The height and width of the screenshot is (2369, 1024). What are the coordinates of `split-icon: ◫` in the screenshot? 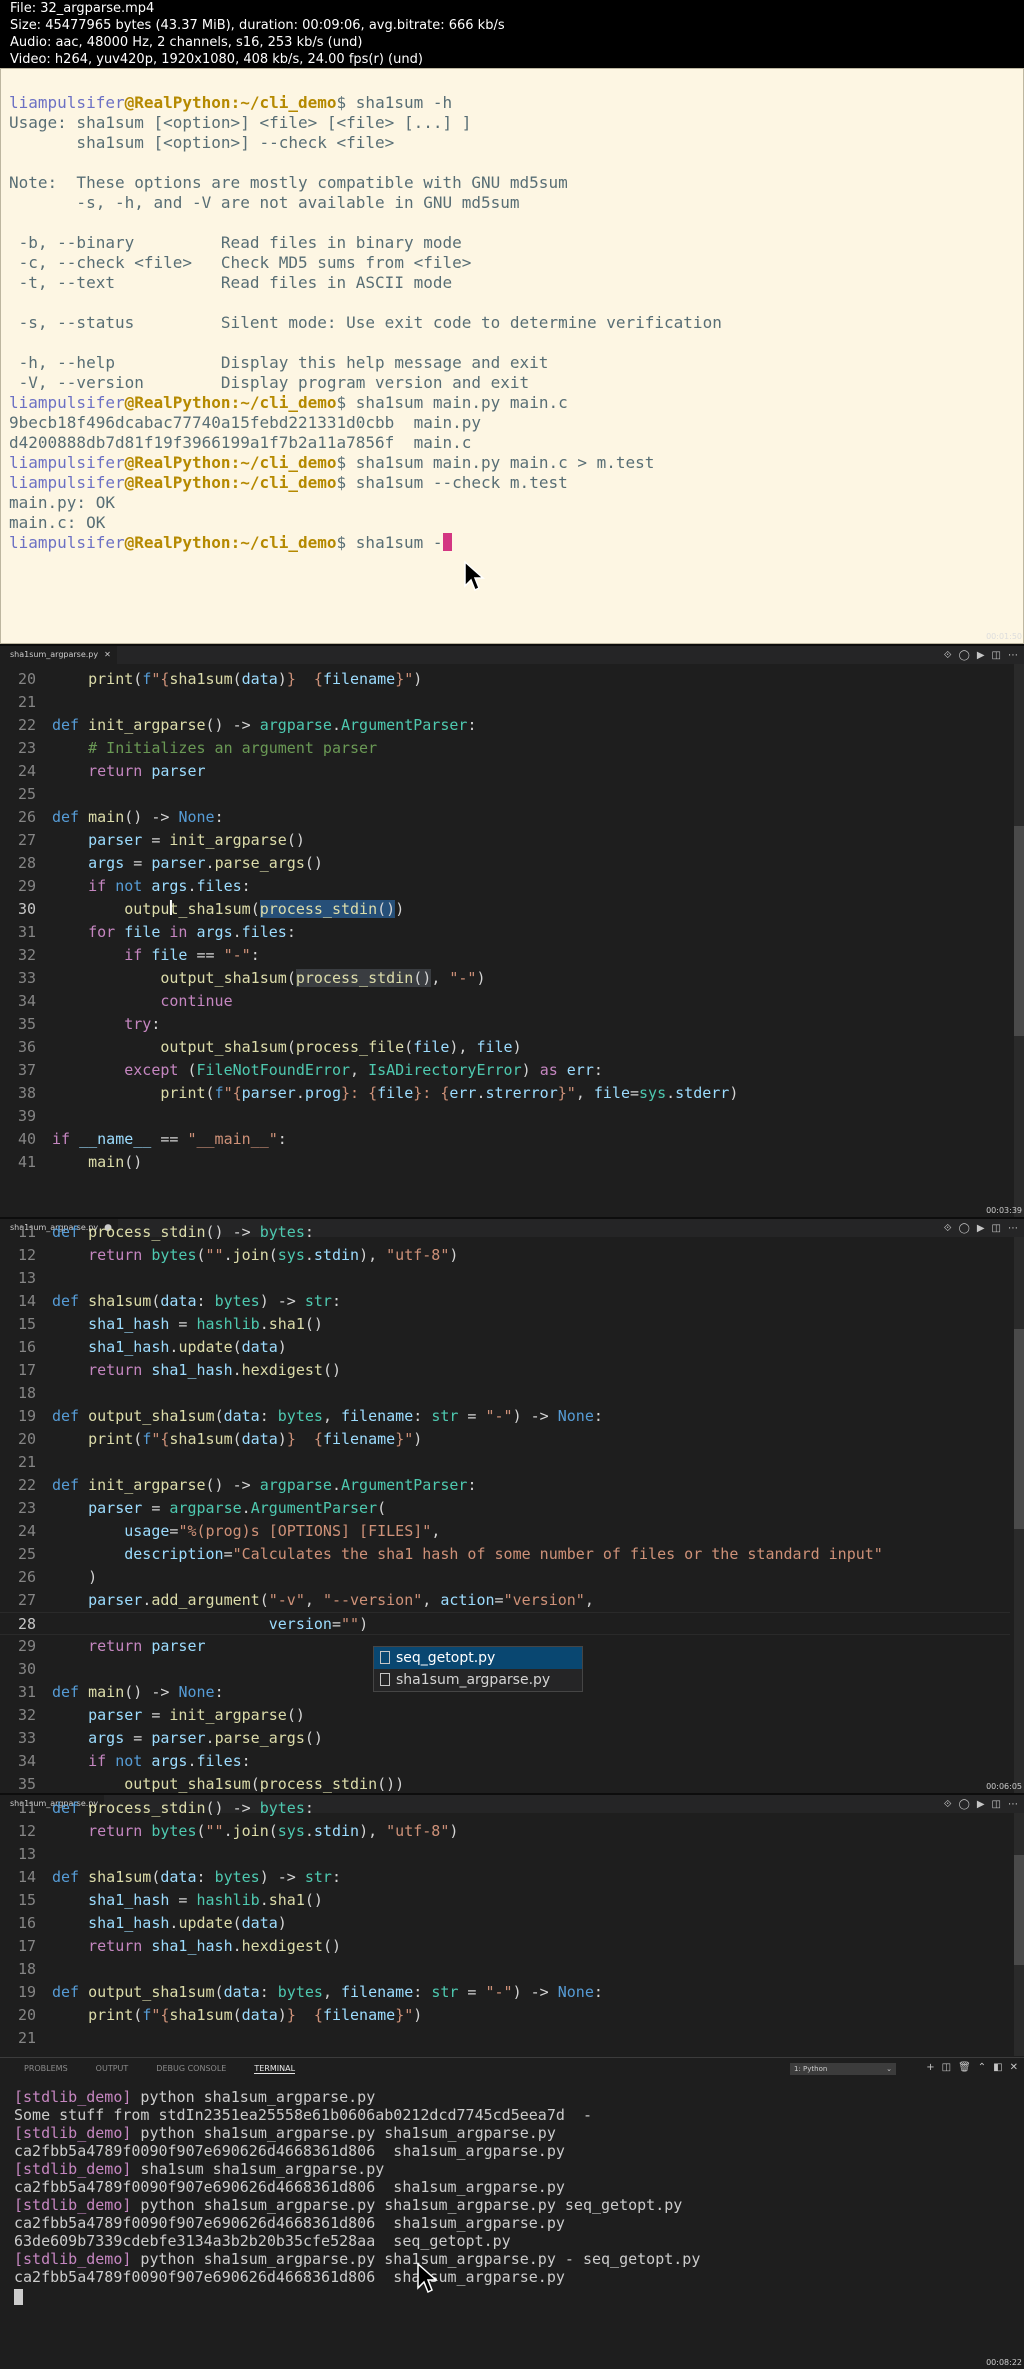 It's located at (996, 655).